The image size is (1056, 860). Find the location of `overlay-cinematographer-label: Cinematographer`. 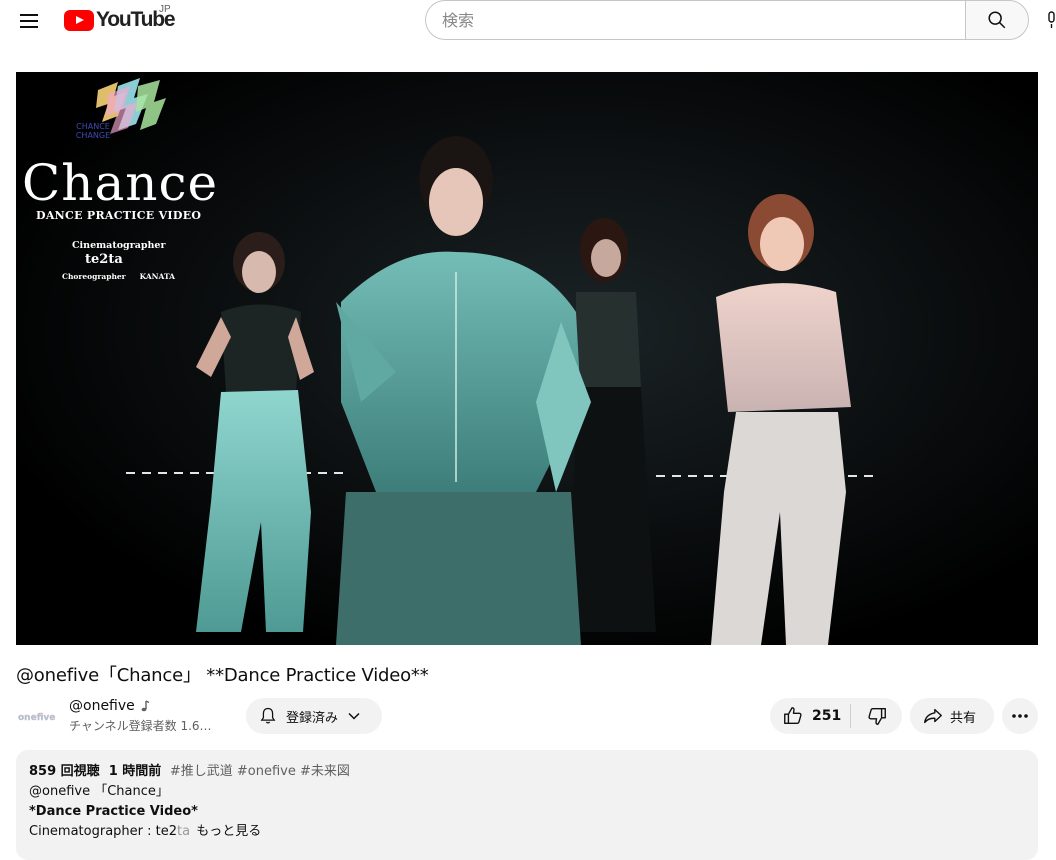

overlay-cinematographer-label: Cinematographer is located at coordinates (119, 245).